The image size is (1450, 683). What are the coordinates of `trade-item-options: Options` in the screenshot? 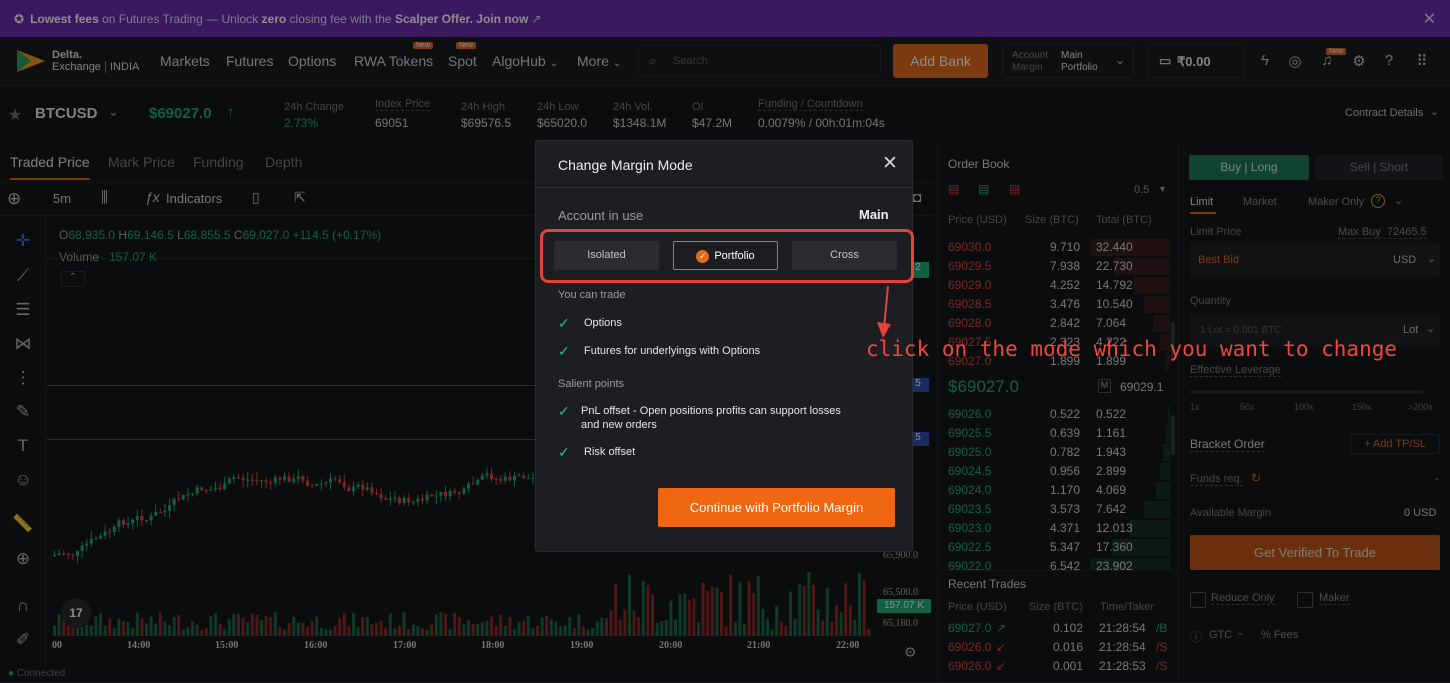 It's located at (603, 323).